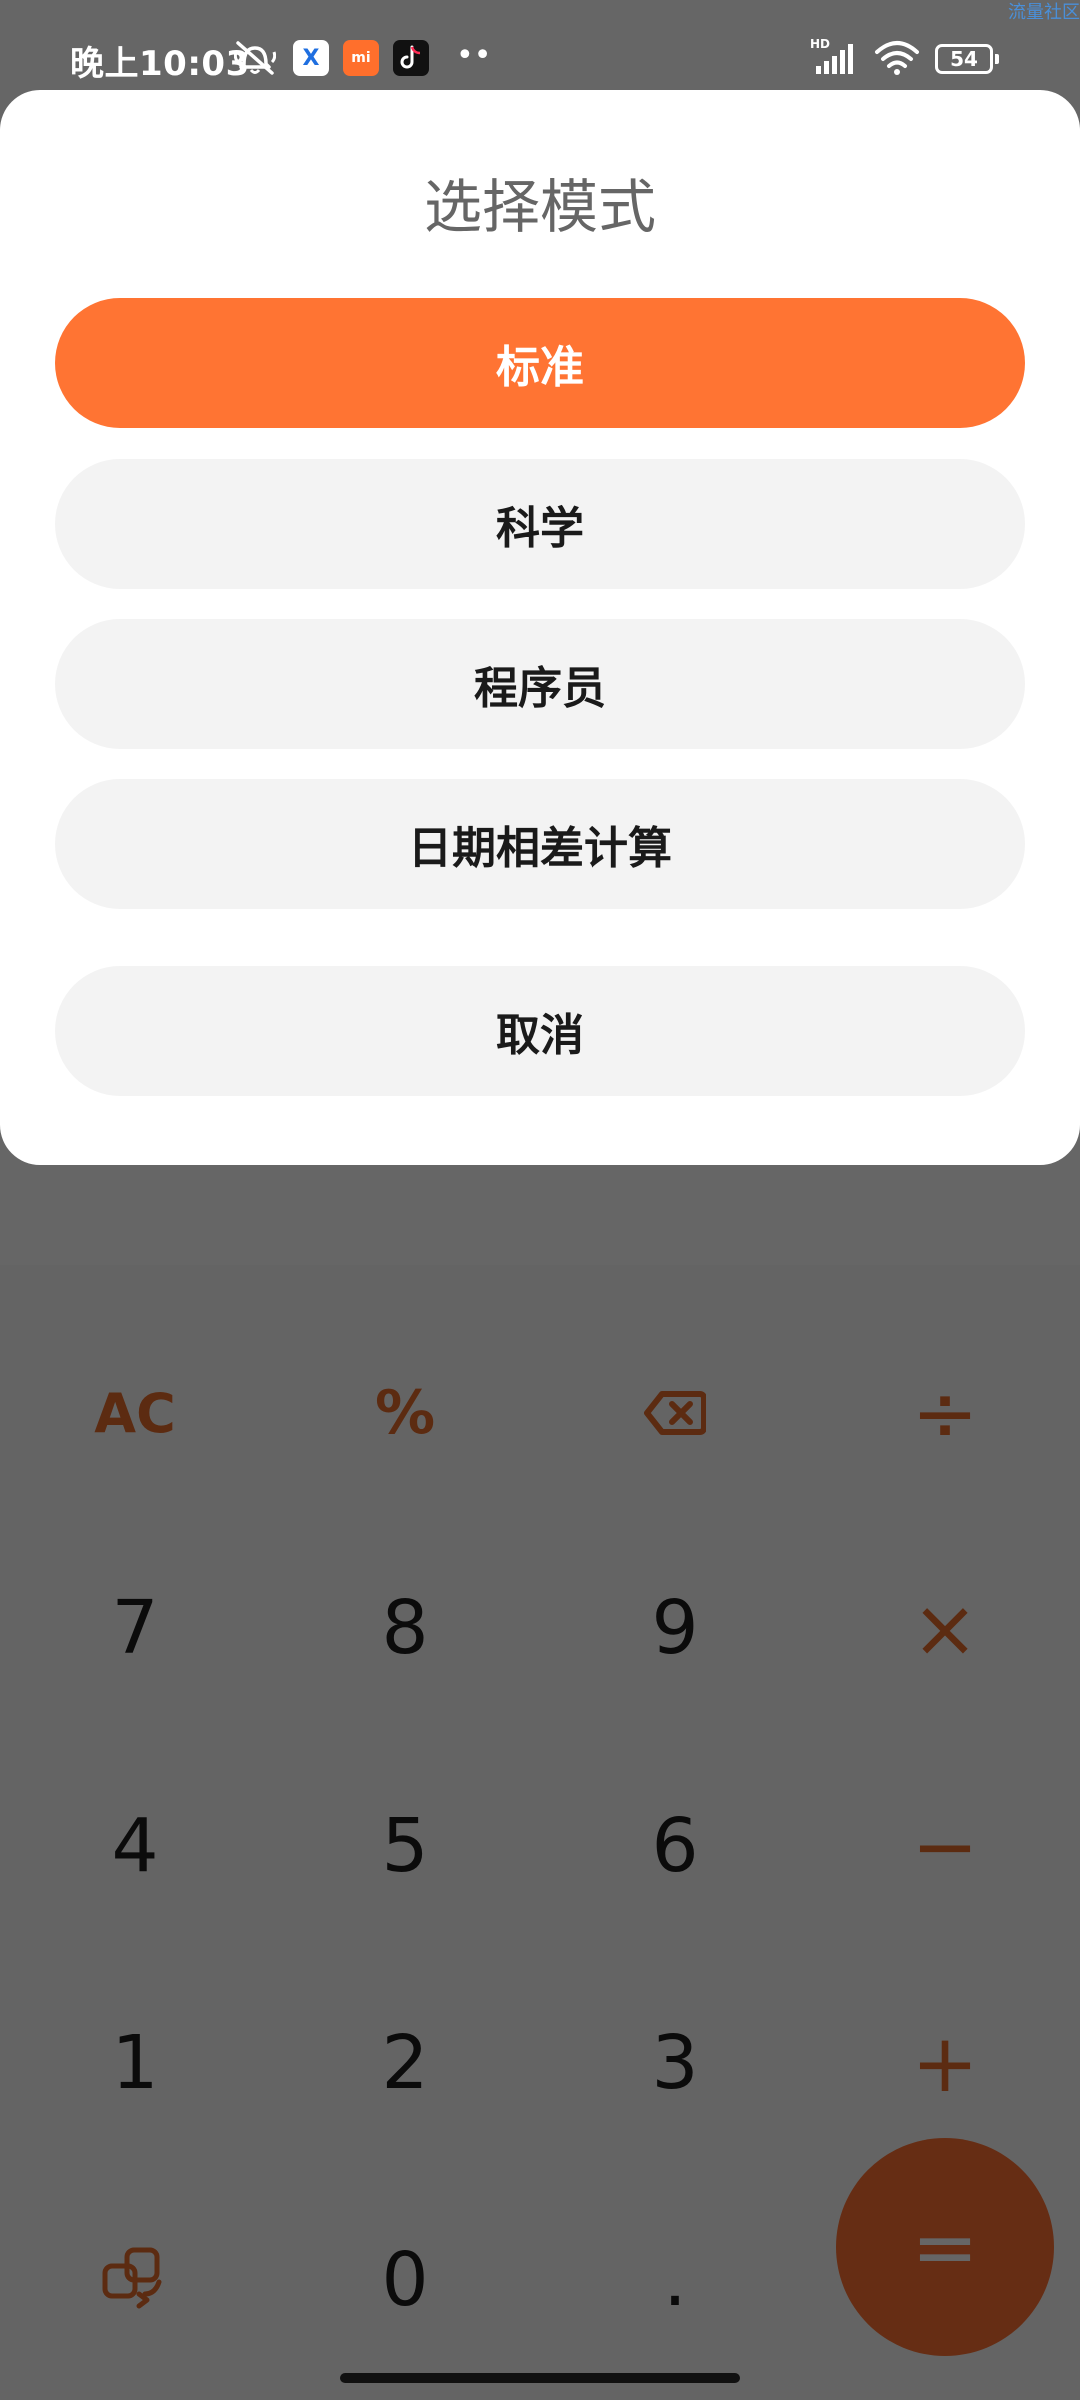 The image size is (1080, 2400). I want to click on wifi-icon, so click(897, 58).